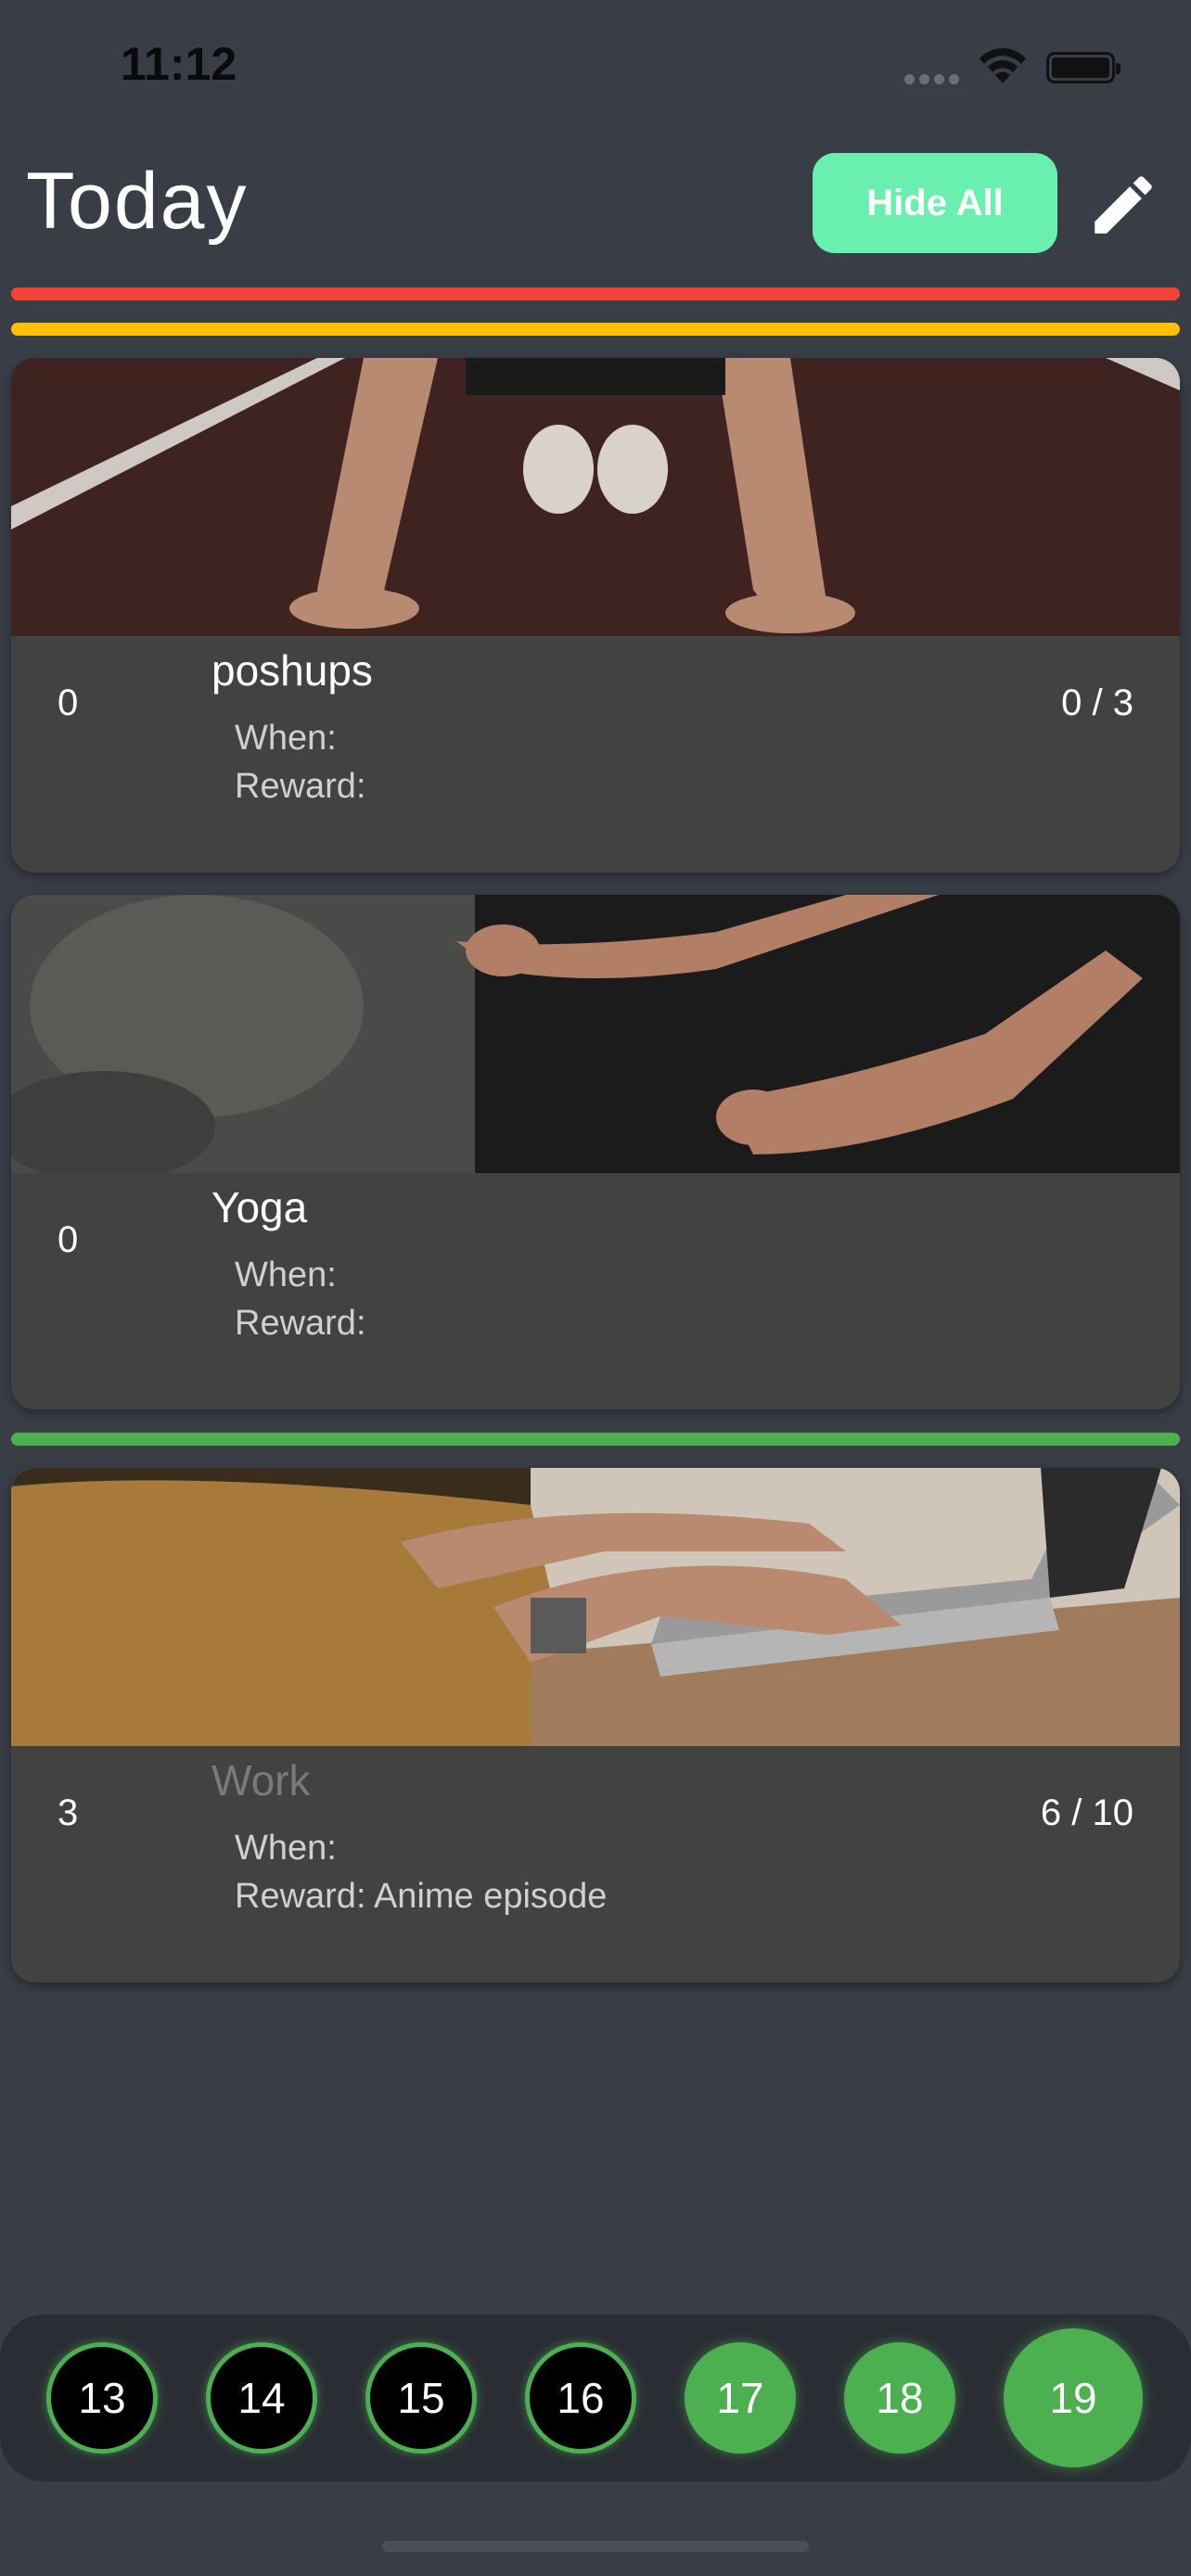 This screenshot has height=2576, width=1191. Describe the element at coordinates (934, 80) in the screenshot. I see `cellular-signal-icon` at that location.